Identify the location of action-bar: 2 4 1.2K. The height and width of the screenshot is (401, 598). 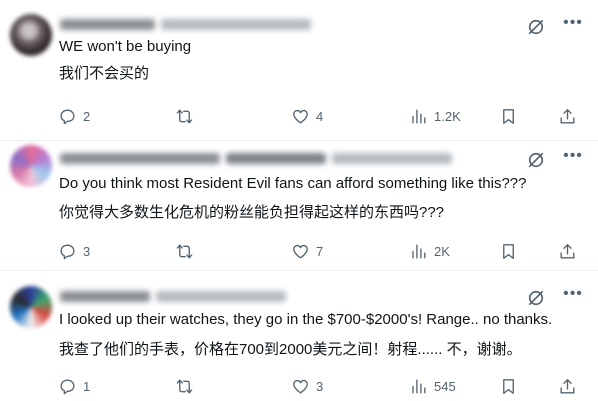
(323, 116).